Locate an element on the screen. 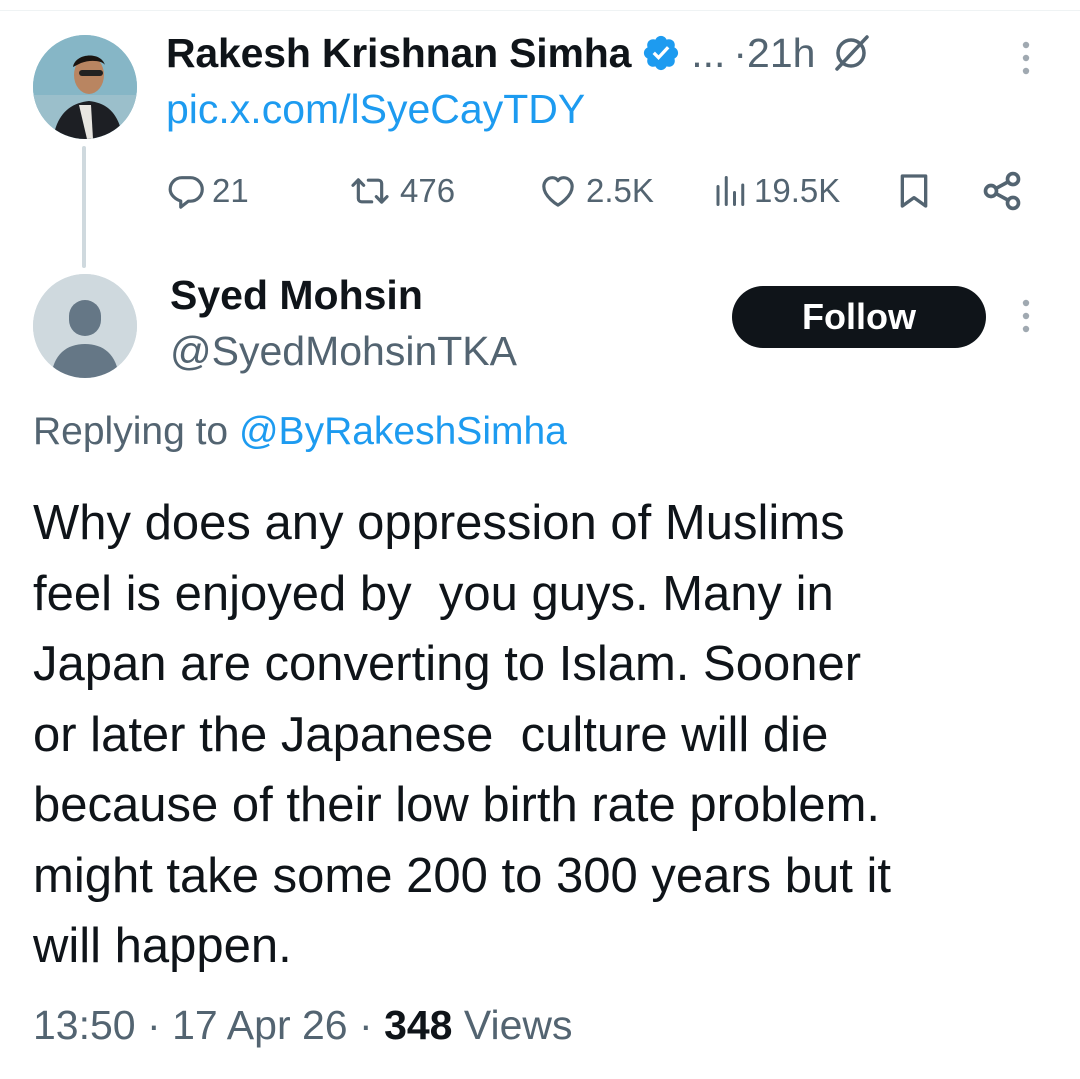 The image size is (1080, 1079). views-icon is located at coordinates (730, 191).